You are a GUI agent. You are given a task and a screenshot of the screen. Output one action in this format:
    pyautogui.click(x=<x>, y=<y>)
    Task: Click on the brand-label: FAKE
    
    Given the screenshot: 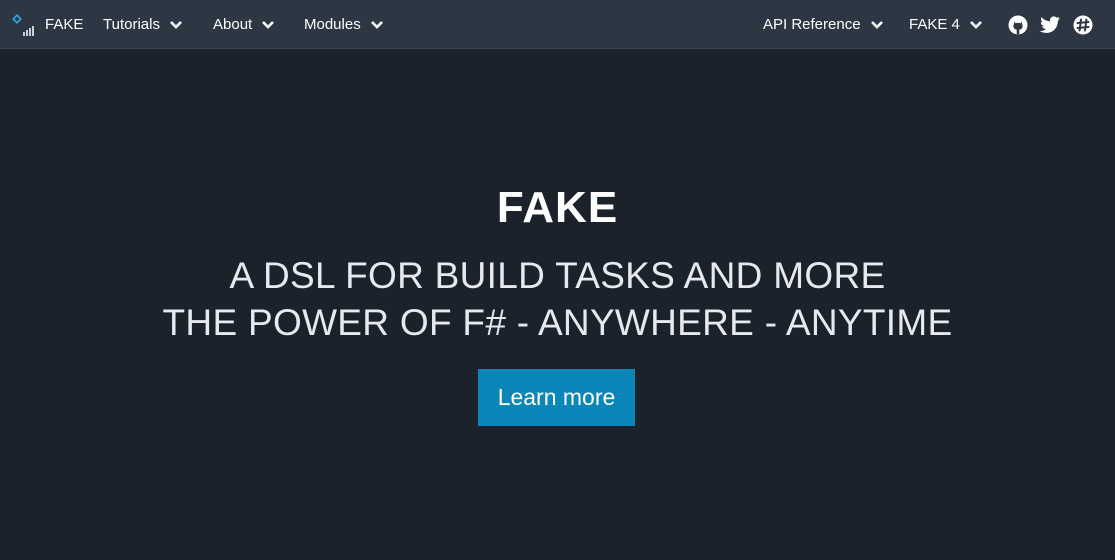 What is the action you would take?
    pyautogui.click(x=64, y=24)
    